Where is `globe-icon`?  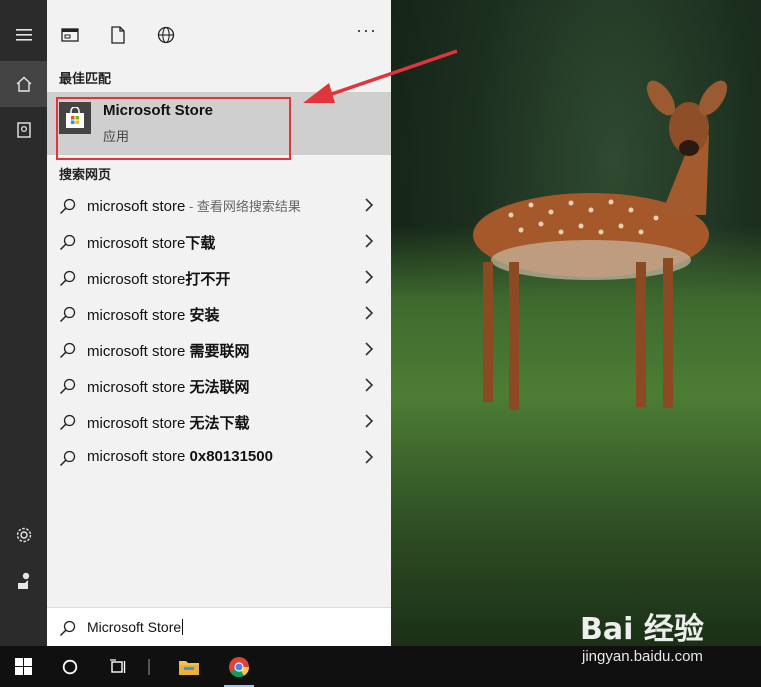
globe-icon is located at coordinates (166, 35).